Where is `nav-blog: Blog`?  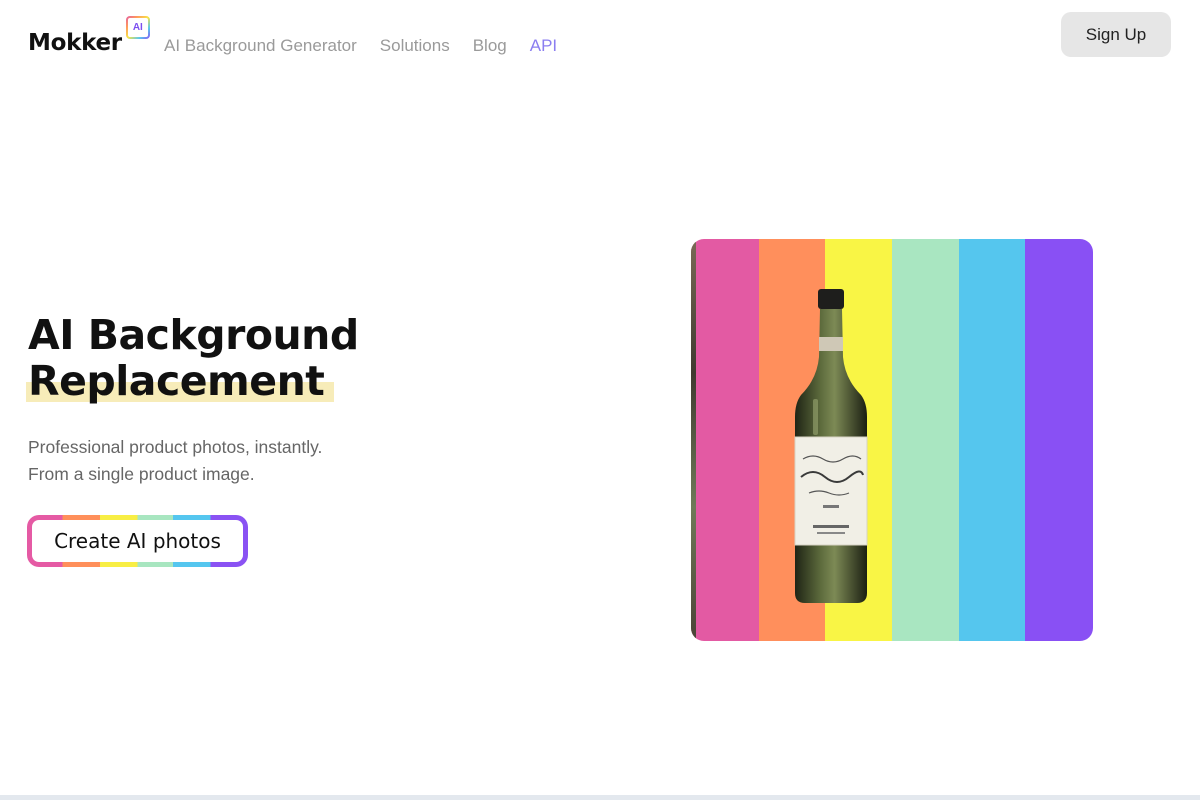 nav-blog: Blog is located at coordinates (490, 46).